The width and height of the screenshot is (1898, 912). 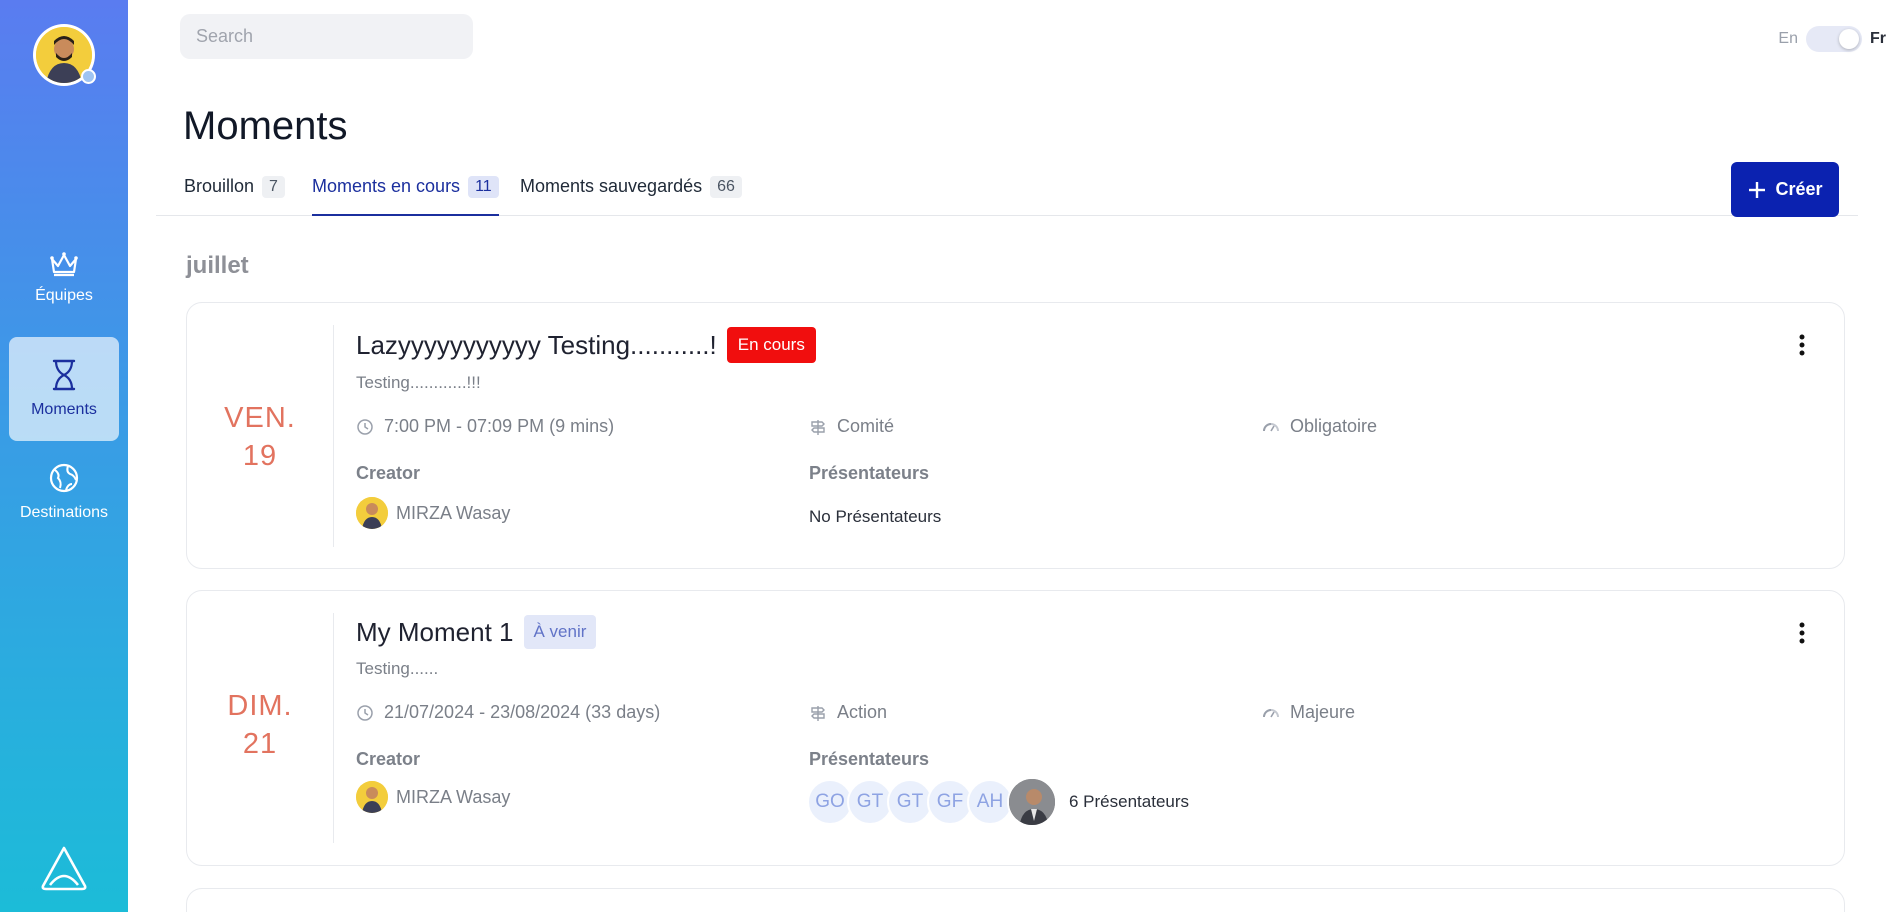 I want to click on status-badge: En cours, so click(x=771, y=345).